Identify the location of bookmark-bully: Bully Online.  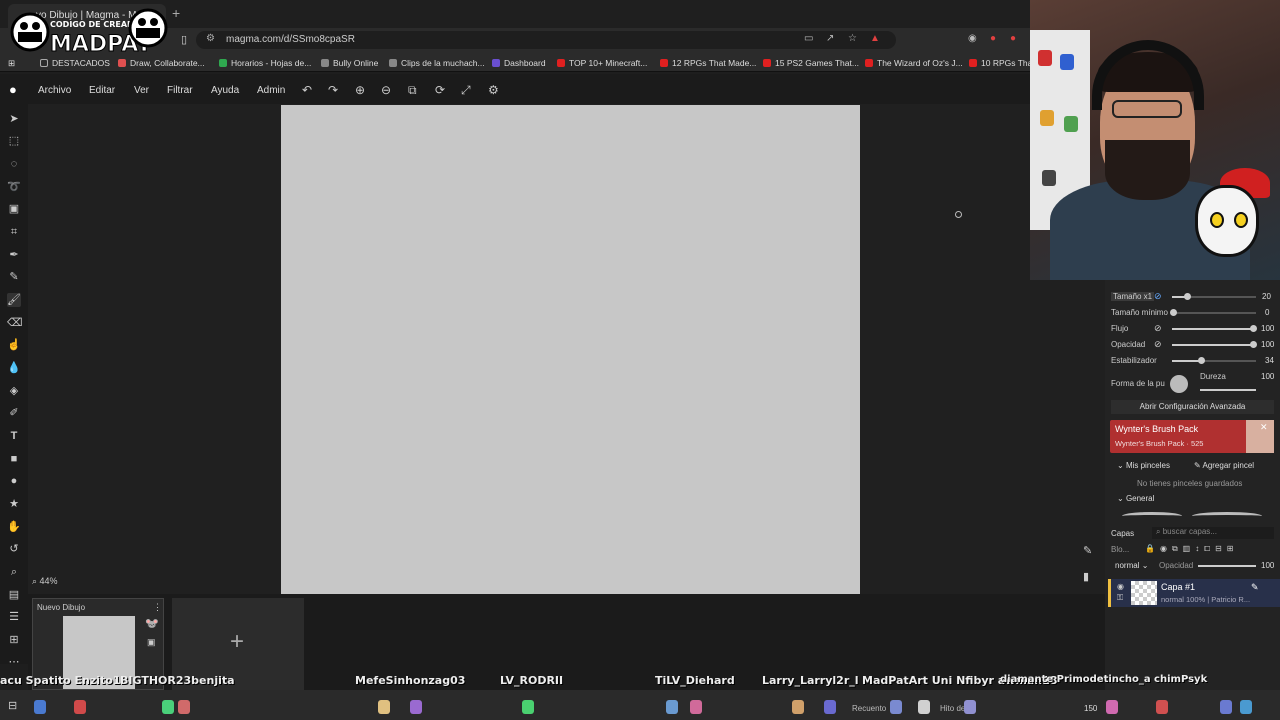
(349, 63).